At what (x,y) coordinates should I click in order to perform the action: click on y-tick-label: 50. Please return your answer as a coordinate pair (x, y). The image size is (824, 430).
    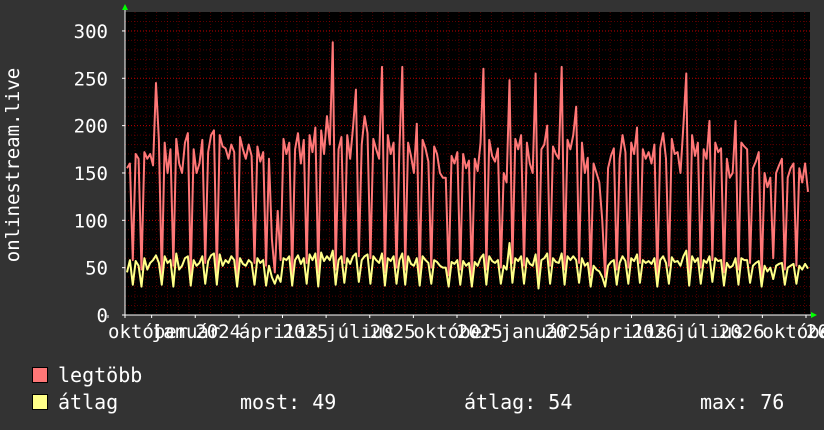
    Looking at the image, I should click on (96, 269).